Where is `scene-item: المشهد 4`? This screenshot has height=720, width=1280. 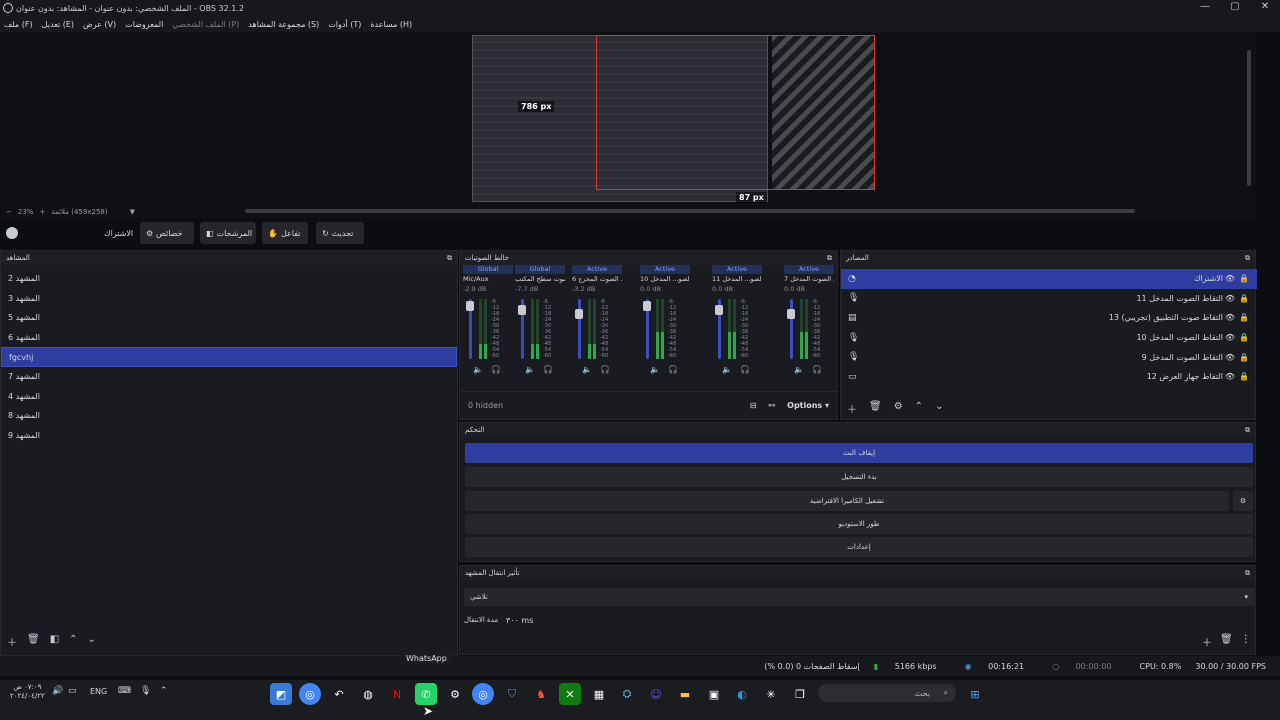
scene-item: المشهد 4 is located at coordinates (229, 397).